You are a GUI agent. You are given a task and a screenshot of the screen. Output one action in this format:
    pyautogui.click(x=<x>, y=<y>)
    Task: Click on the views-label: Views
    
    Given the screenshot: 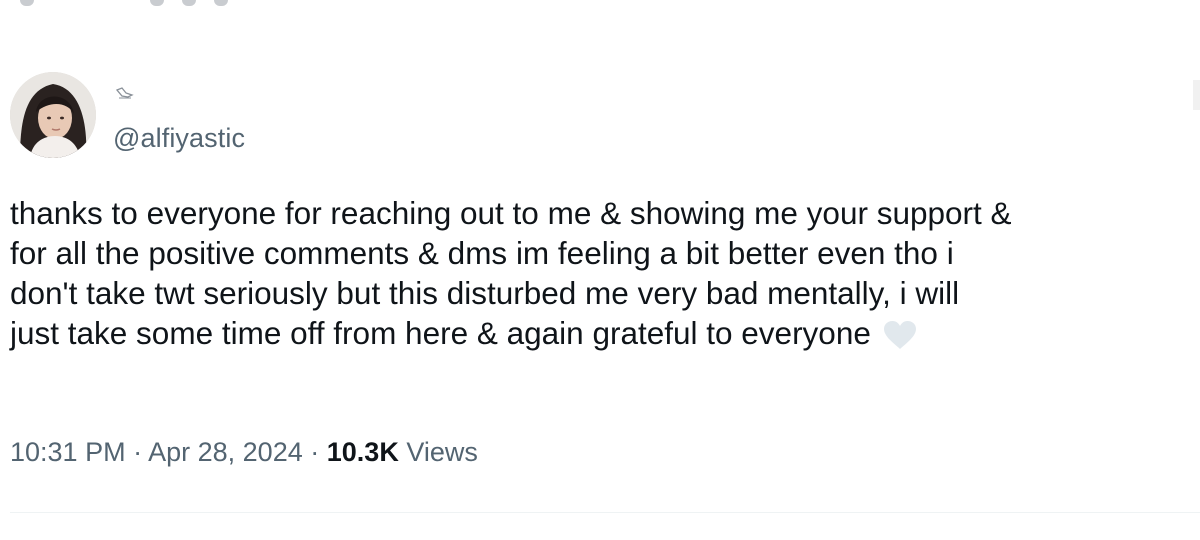 What is the action you would take?
    pyautogui.click(x=442, y=452)
    